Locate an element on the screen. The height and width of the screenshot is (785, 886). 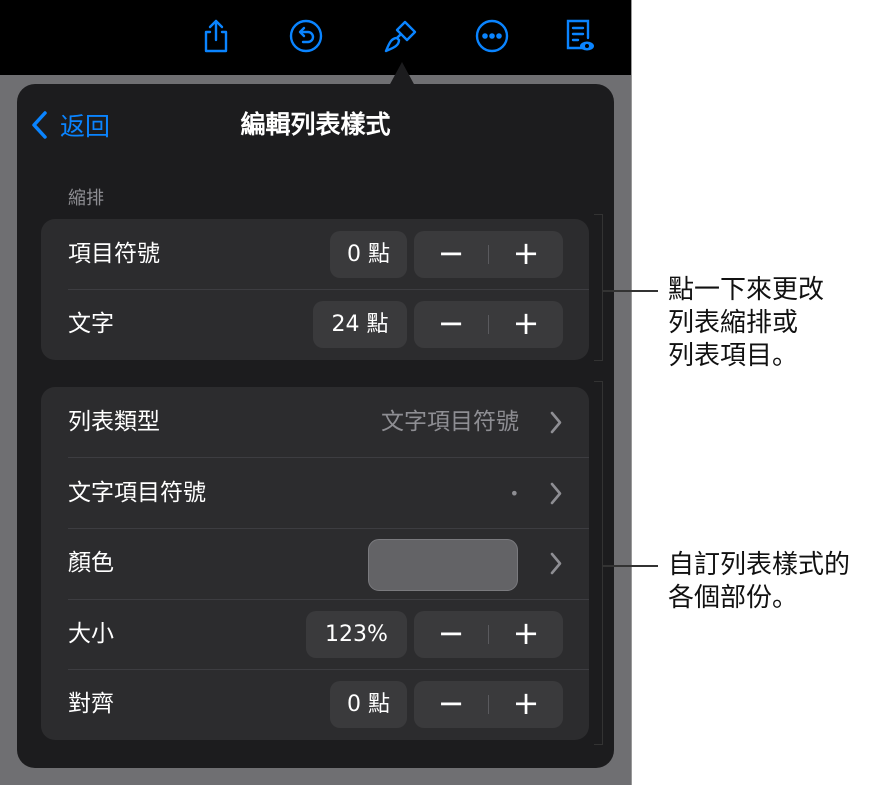
color-row: 顏色 is located at coordinates (315, 563).